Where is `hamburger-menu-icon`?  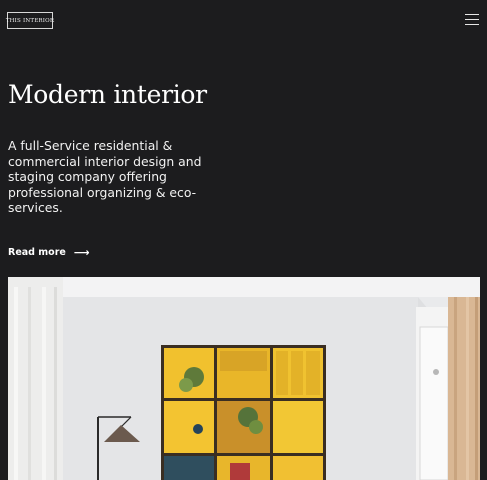 hamburger-menu-icon is located at coordinates (472, 19).